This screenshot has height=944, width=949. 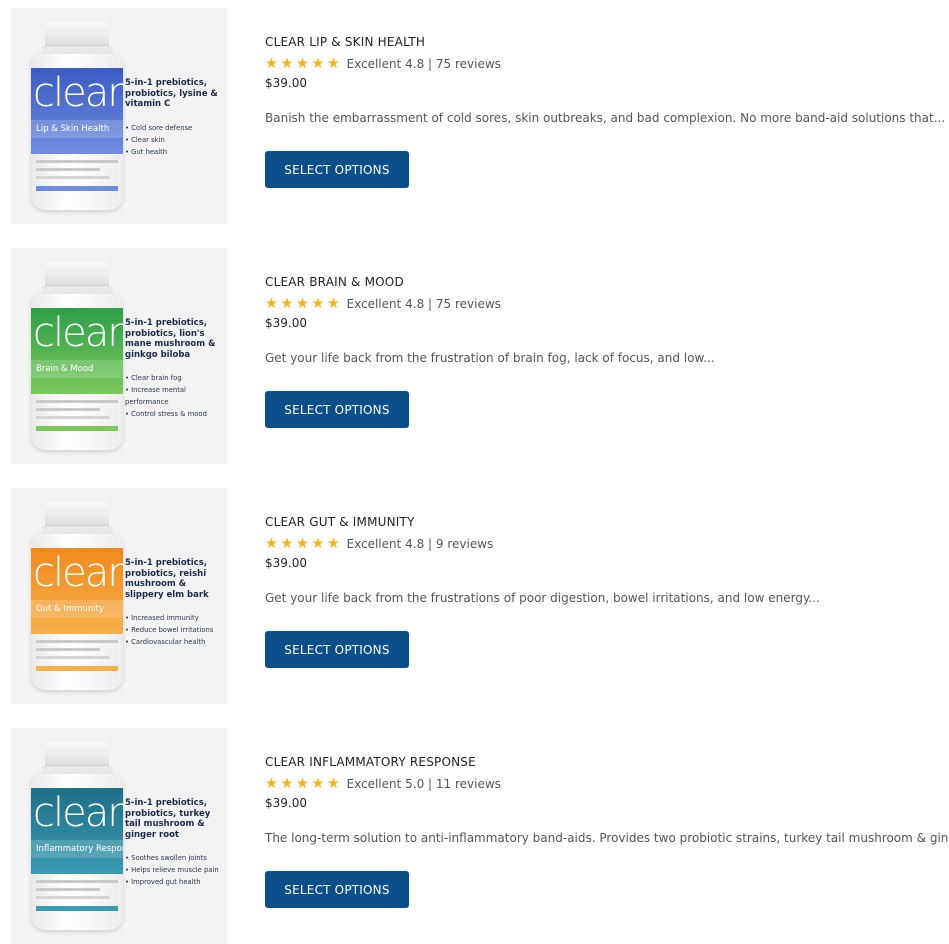 I want to click on image-bullet: Soothes swollen joints, so click(x=175, y=858).